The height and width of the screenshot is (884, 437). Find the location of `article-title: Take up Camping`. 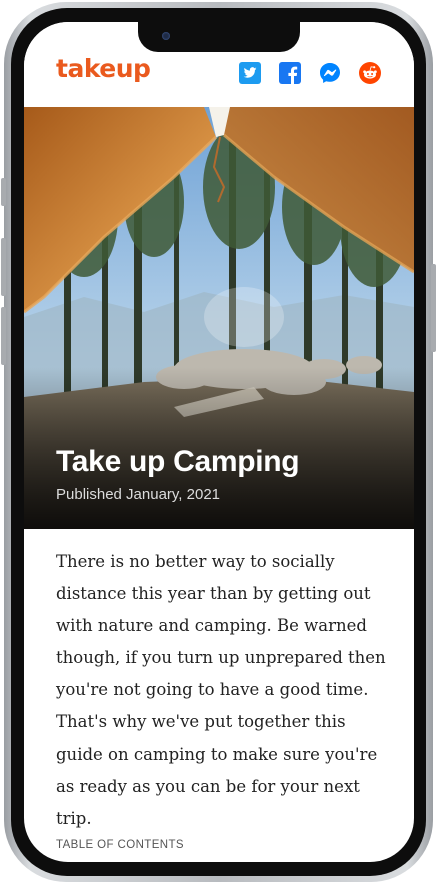

article-title: Take up Camping is located at coordinates (178, 461).